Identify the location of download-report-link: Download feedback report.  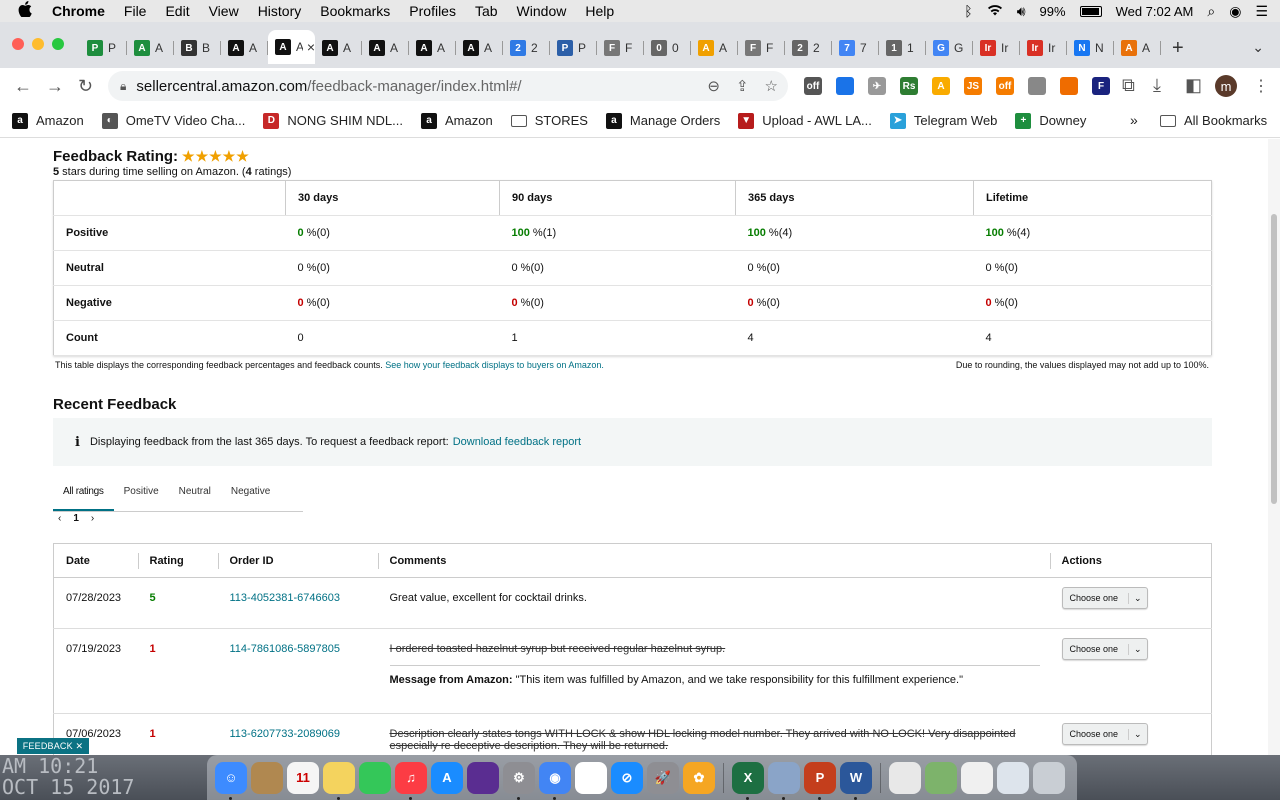
(517, 442).